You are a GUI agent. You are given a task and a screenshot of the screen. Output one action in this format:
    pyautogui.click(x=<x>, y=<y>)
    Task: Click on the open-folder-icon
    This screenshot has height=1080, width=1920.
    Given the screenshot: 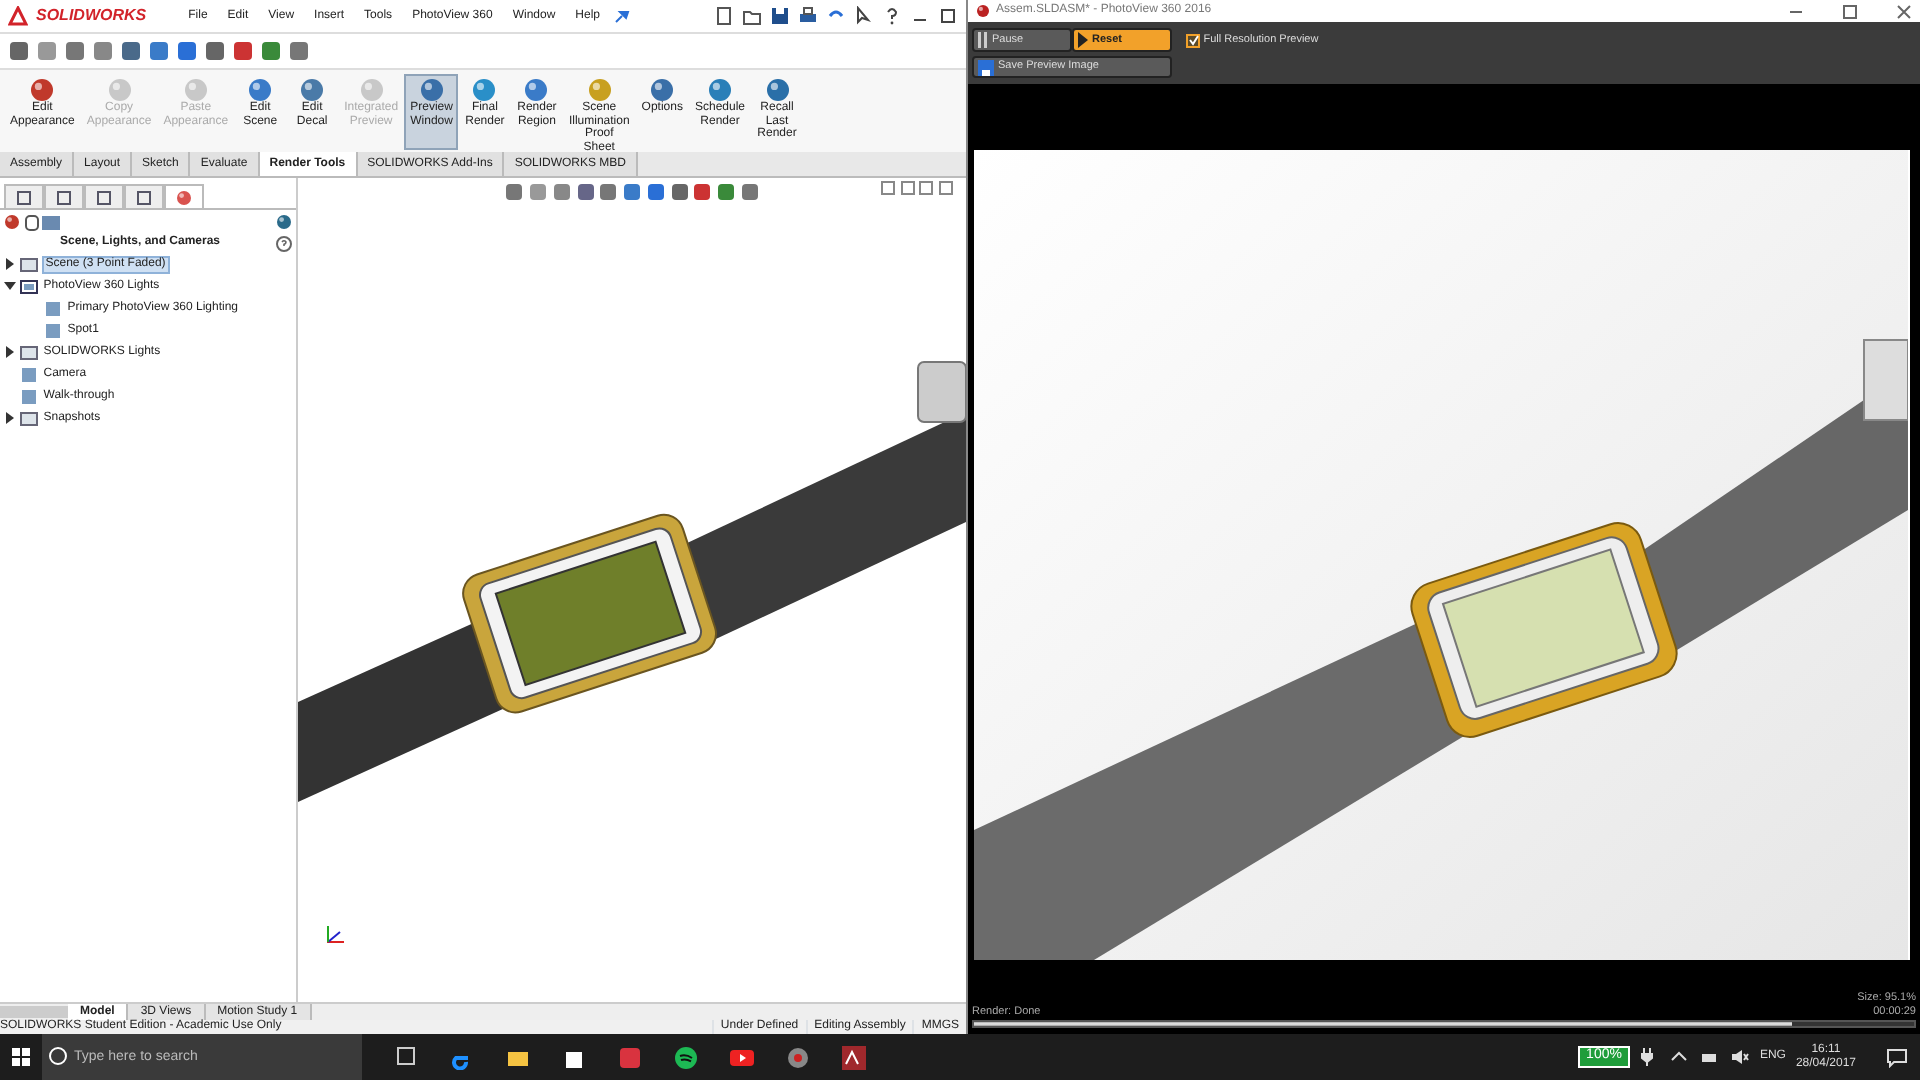 What is the action you would take?
    pyautogui.click(x=752, y=16)
    